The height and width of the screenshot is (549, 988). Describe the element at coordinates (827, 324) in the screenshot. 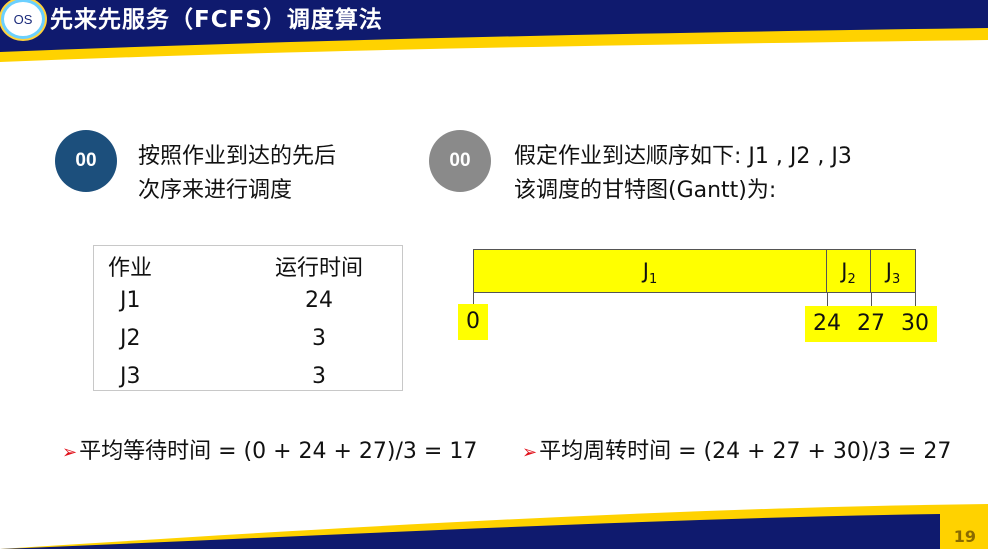

I see `gantt-tick-label: 24` at that location.